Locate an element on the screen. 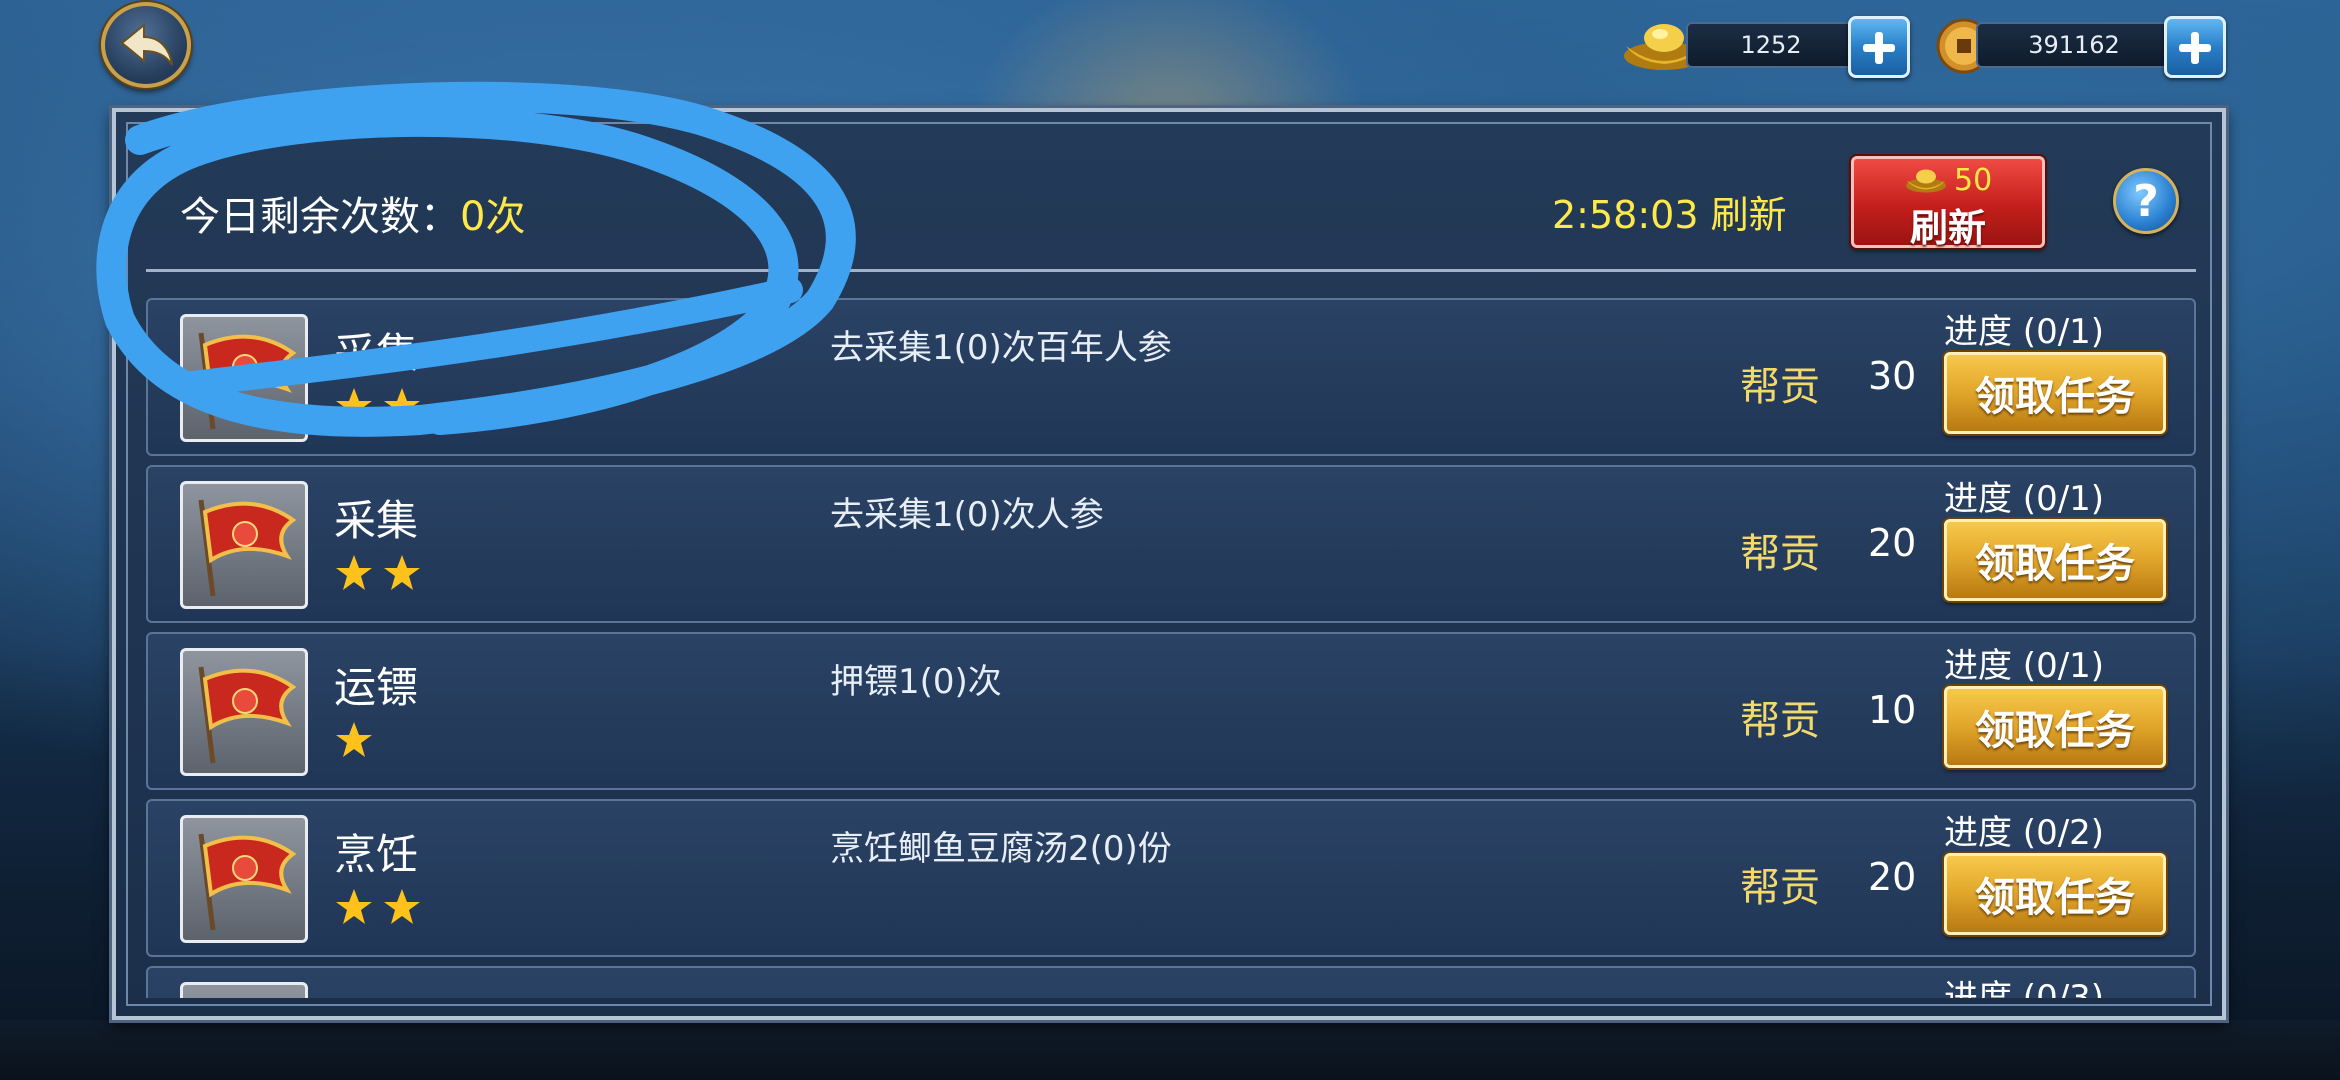 The image size is (2340, 1080). back-arrow-icon is located at coordinates (146, 44).